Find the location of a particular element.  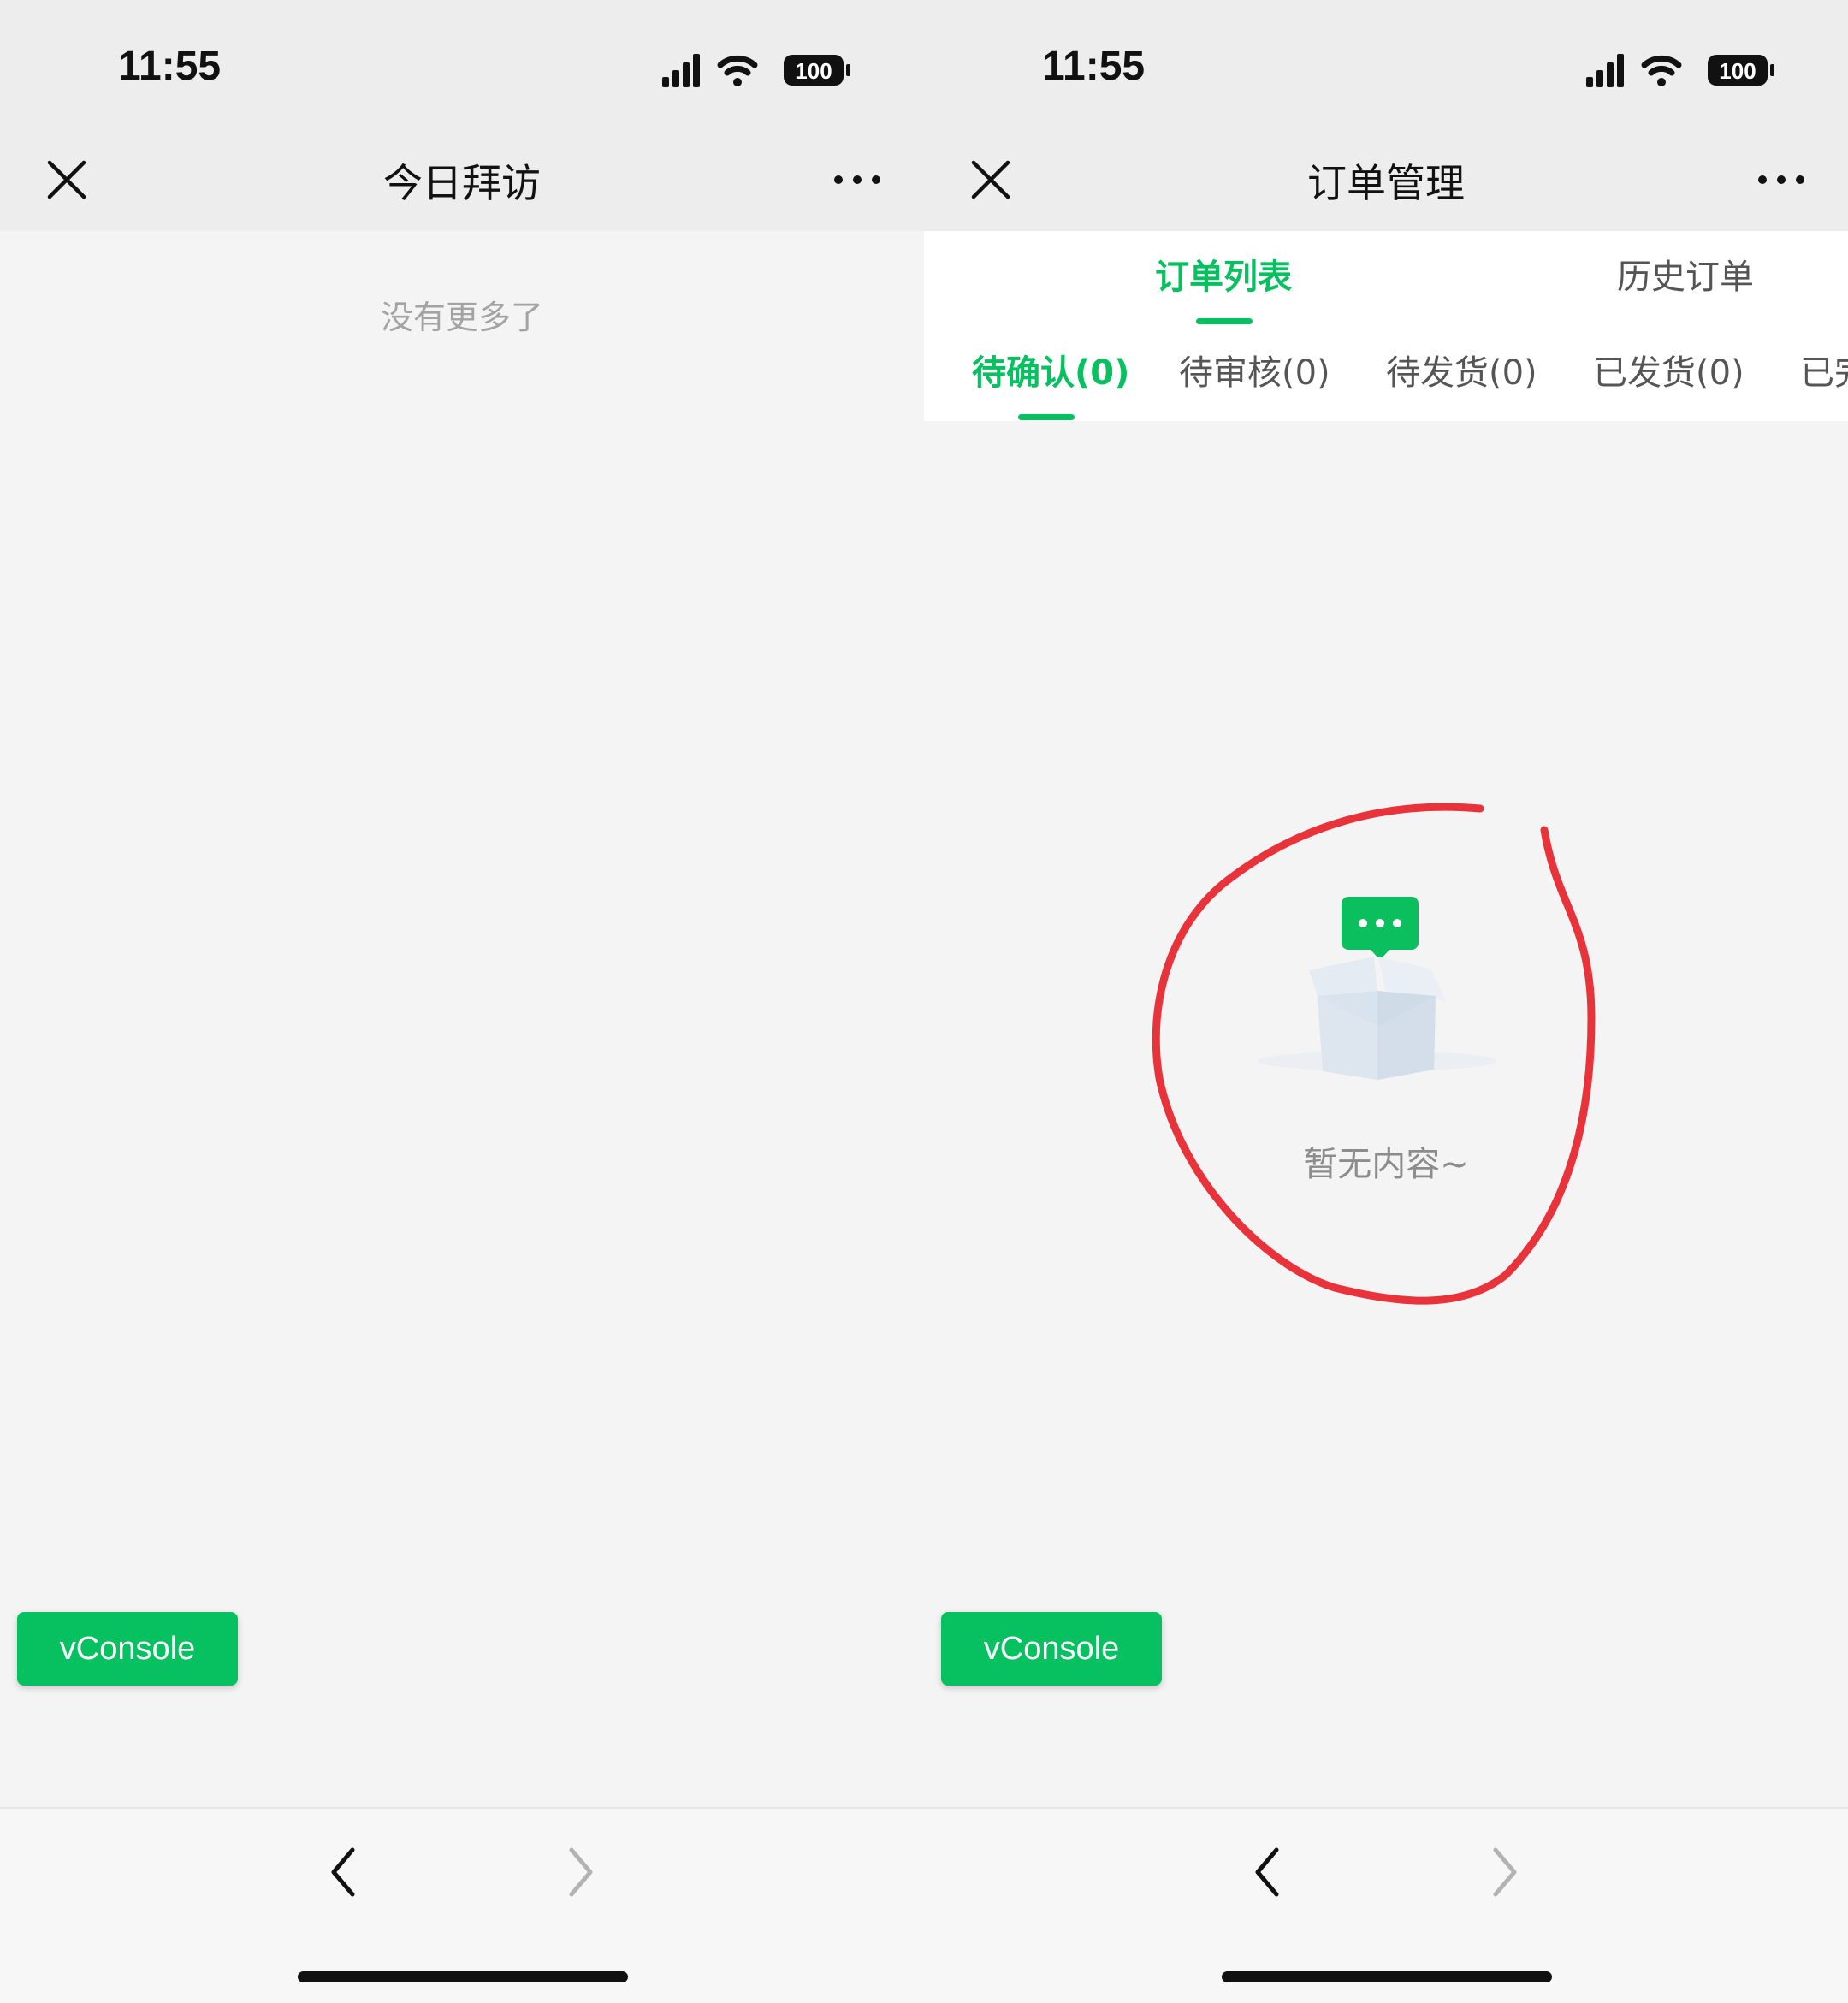

page-title: 订单管理 is located at coordinates (1386, 183).